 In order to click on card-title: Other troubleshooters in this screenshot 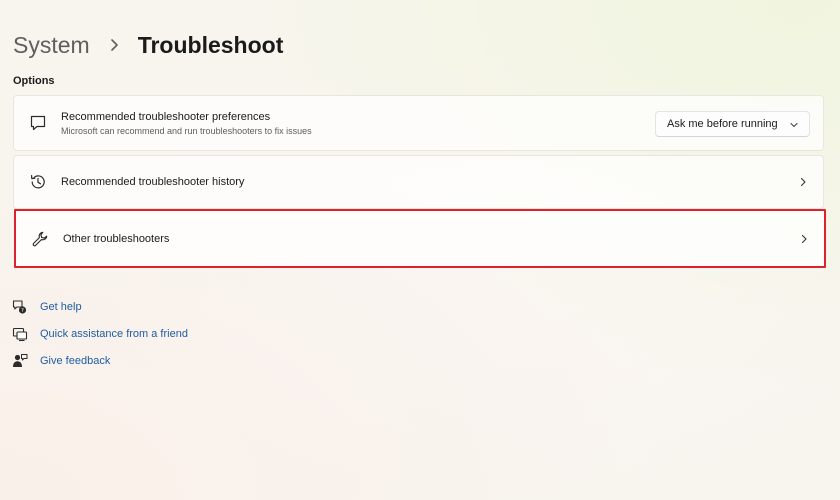, I will do `click(116, 238)`.